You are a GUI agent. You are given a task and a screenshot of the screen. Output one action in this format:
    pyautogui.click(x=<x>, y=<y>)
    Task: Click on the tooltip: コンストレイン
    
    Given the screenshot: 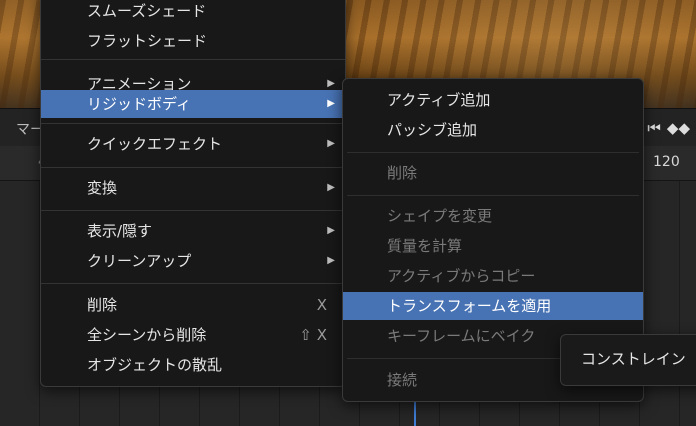 What is the action you would take?
    pyautogui.click(x=628, y=360)
    